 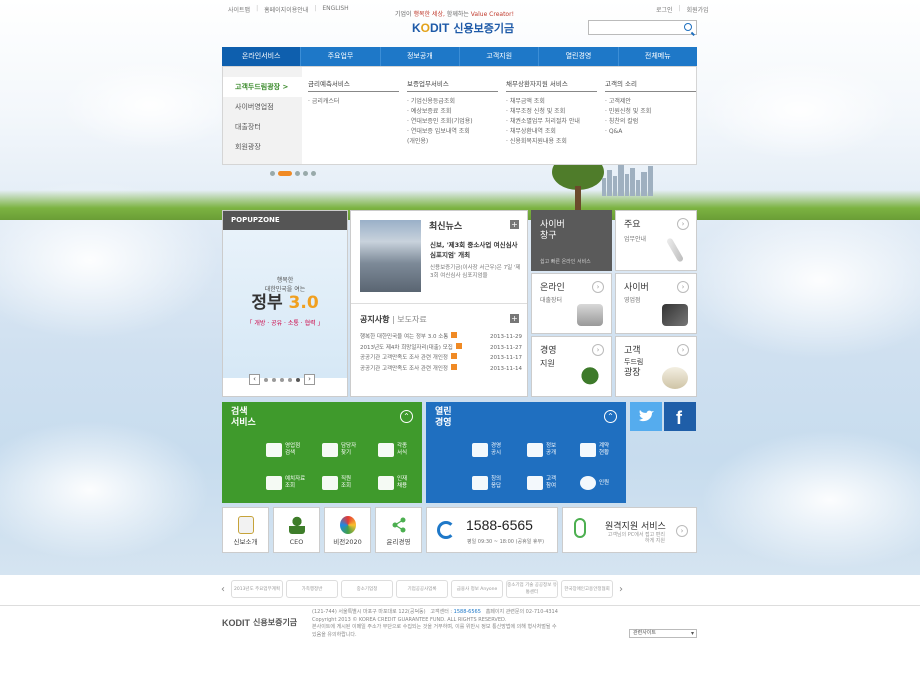 I want to click on list-item: 공공기관 고객만족도 조사 관련 개인정 2013-11-17, so click(x=441, y=358).